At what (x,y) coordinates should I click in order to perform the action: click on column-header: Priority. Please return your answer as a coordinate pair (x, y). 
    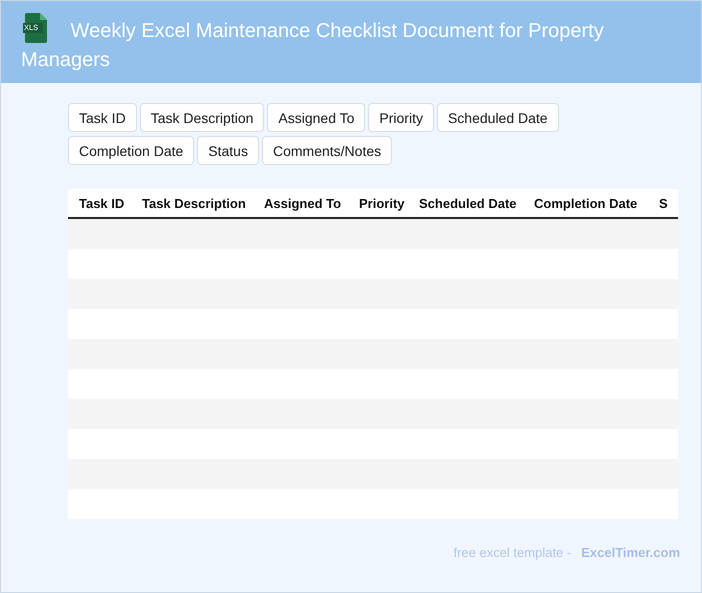
    Looking at the image, I should click on (382, 203).